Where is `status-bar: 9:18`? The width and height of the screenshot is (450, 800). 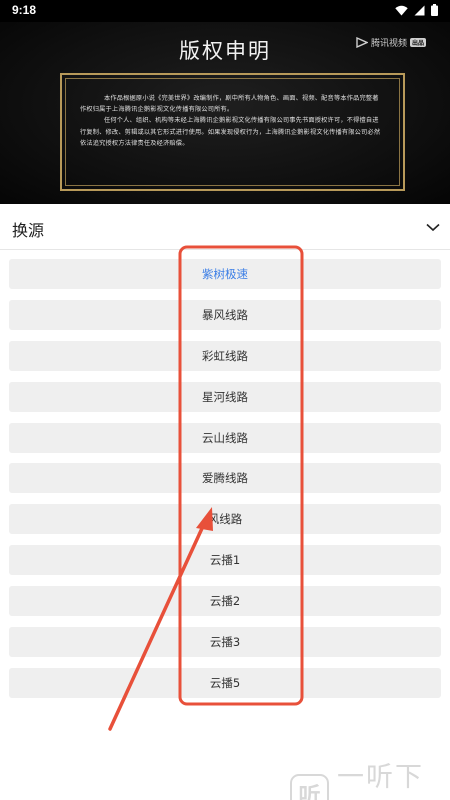
status-bar: 9:18 is located at coordinates (225, 11).